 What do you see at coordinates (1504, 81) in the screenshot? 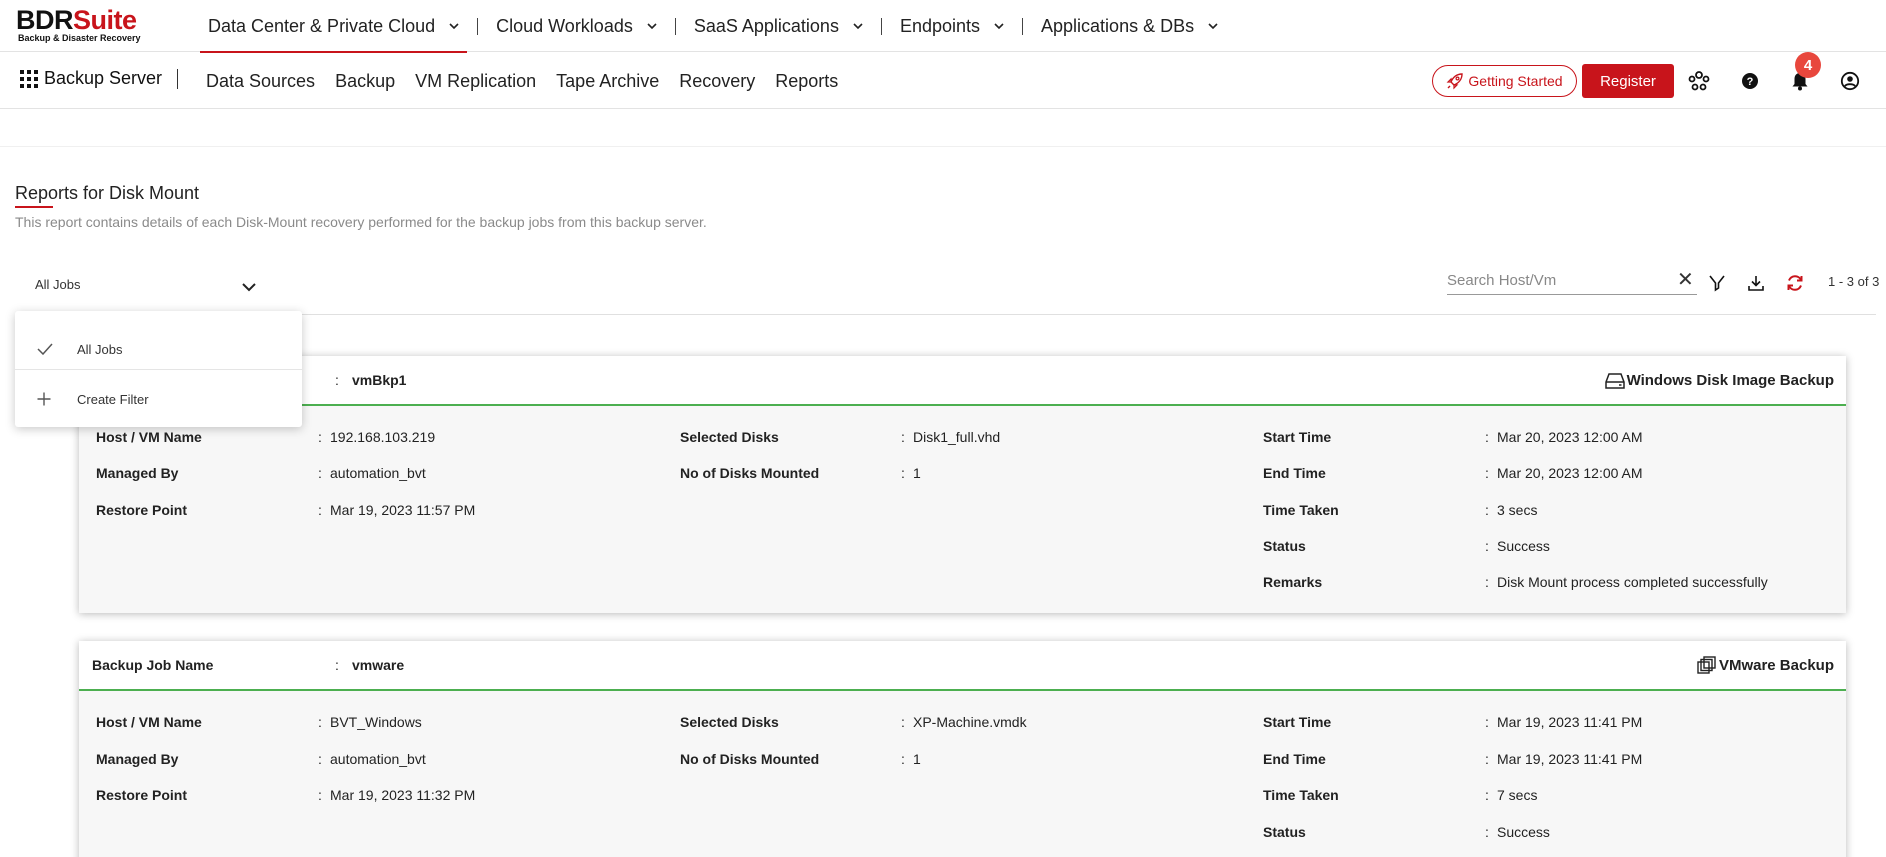
I see `getting-started-button: Getting Started` at bounding box center [1504, 81].